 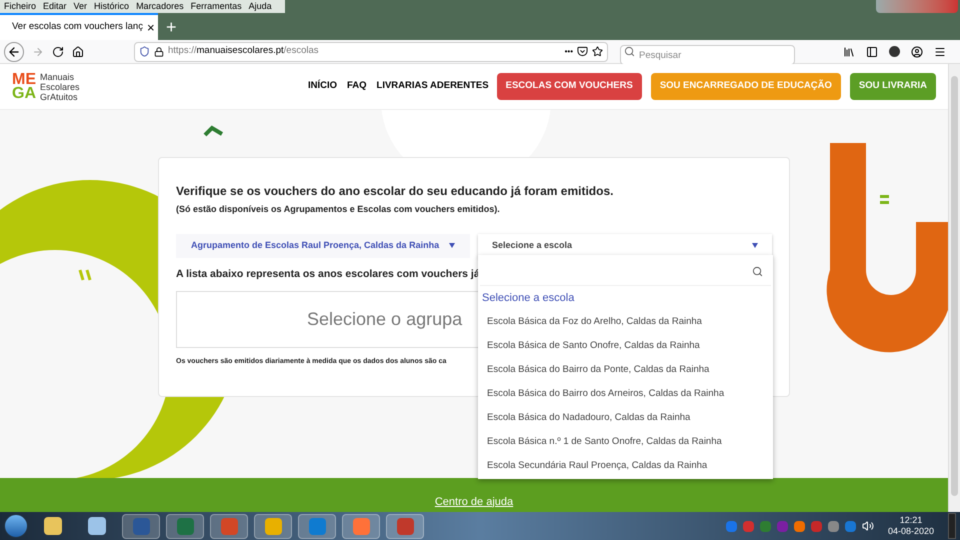 I want to click on close-tab-button: ×, so click(x=150, y=27).